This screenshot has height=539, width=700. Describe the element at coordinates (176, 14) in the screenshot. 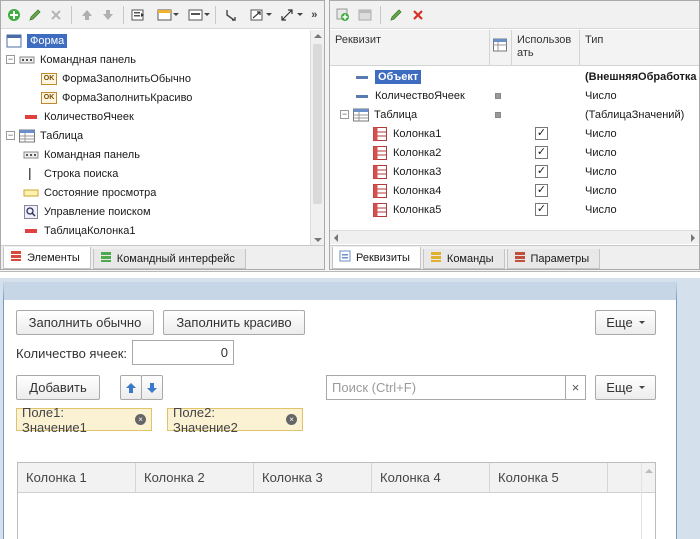

I see `chevron-down-icon` at that location.